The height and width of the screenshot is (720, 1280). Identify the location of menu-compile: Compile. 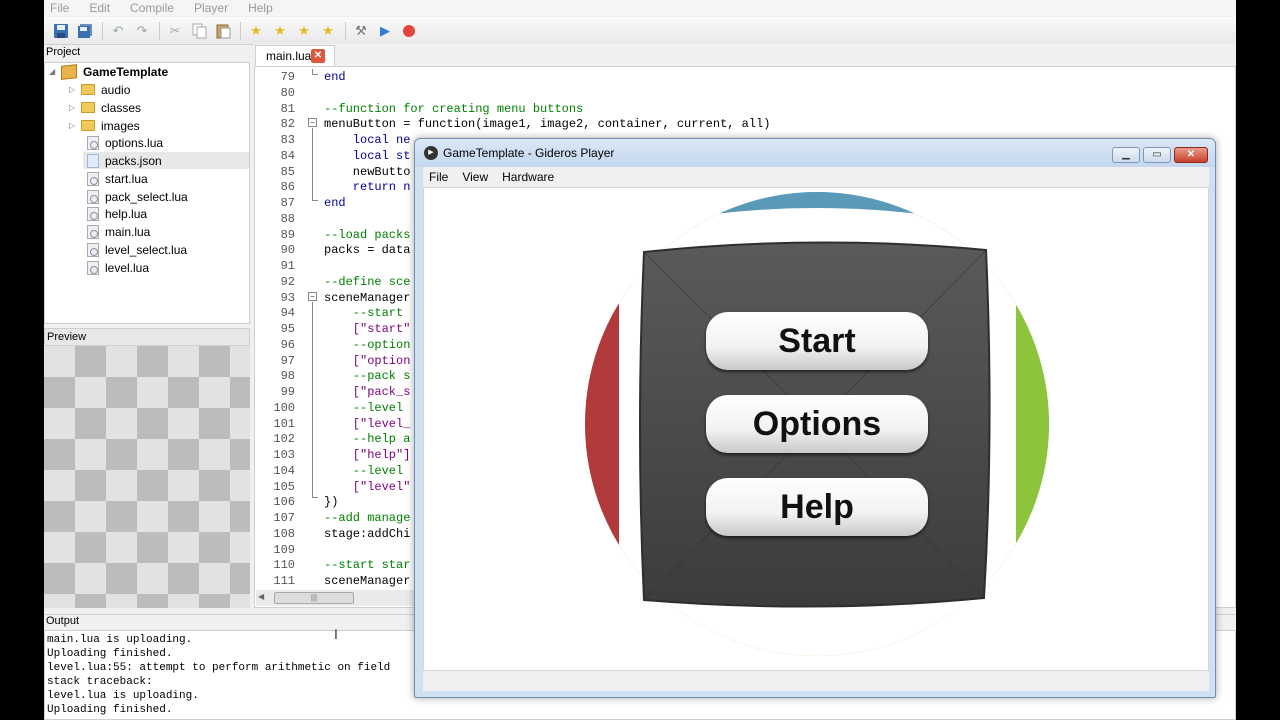
(152, 8).